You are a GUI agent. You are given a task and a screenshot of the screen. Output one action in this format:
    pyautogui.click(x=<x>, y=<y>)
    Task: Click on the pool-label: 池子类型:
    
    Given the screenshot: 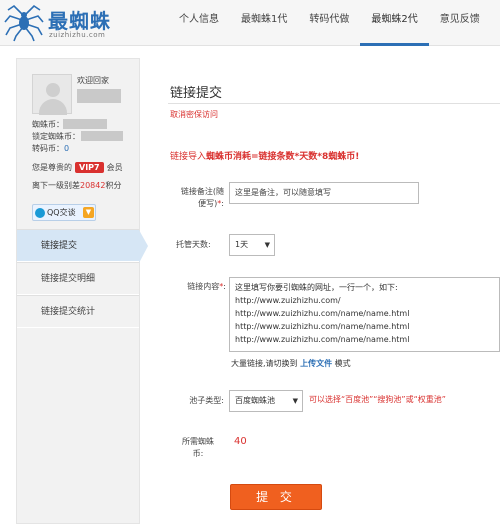 What is the action you would take?
    pyautogui.click(x=196, y=401)
    